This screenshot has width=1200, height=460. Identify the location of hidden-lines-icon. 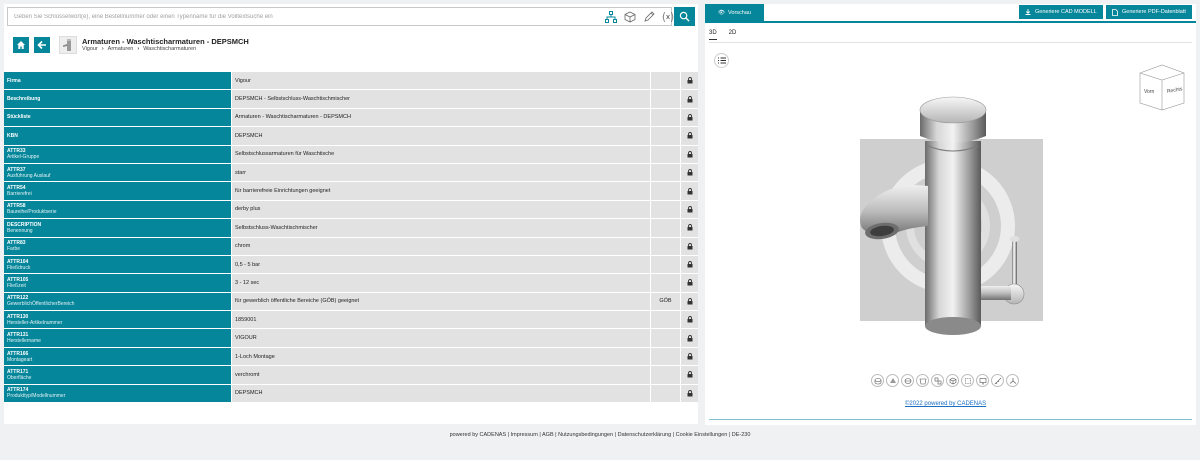
(967, 380).